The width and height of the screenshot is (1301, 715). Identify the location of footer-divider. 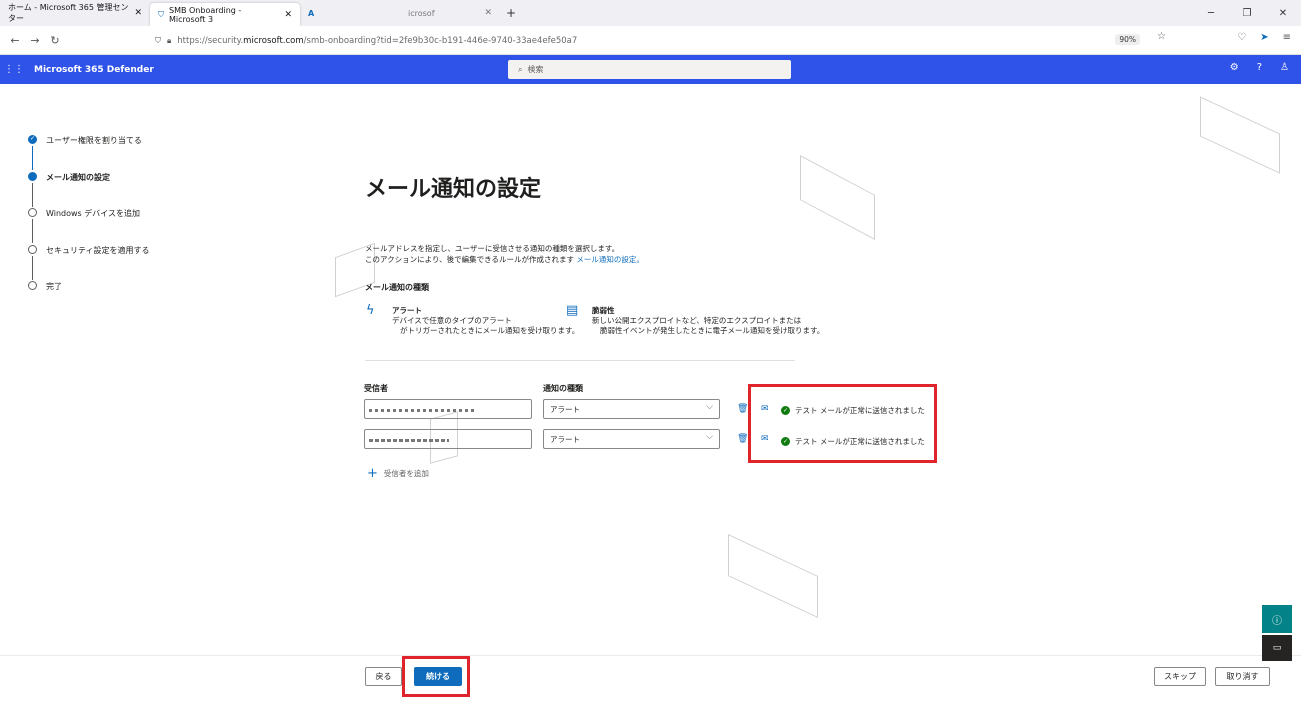
(650, 655).